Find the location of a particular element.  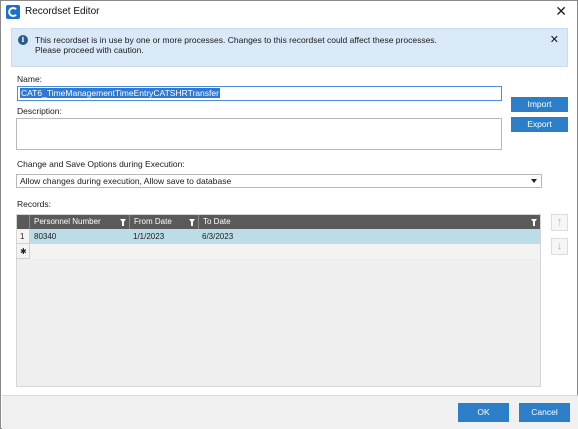

column-header-label: From Date is located at coordinates (153, 221).